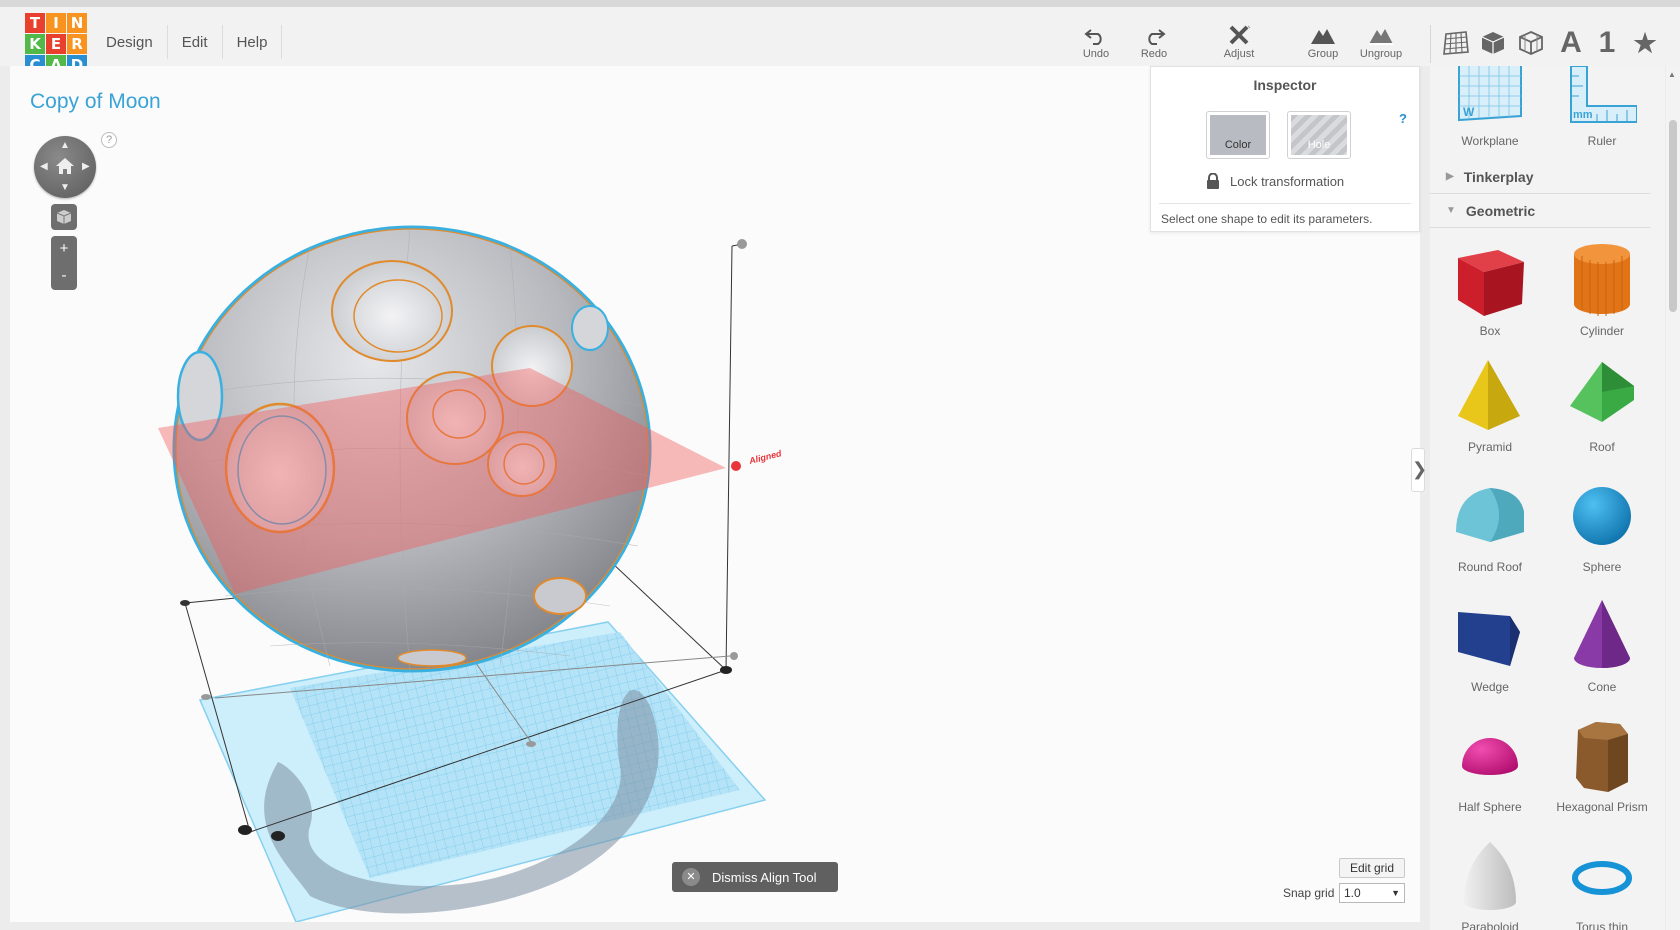  Describe the element at coordinates (1319, 135) in the screenshot. I see `hole-button: Hole` at that location.